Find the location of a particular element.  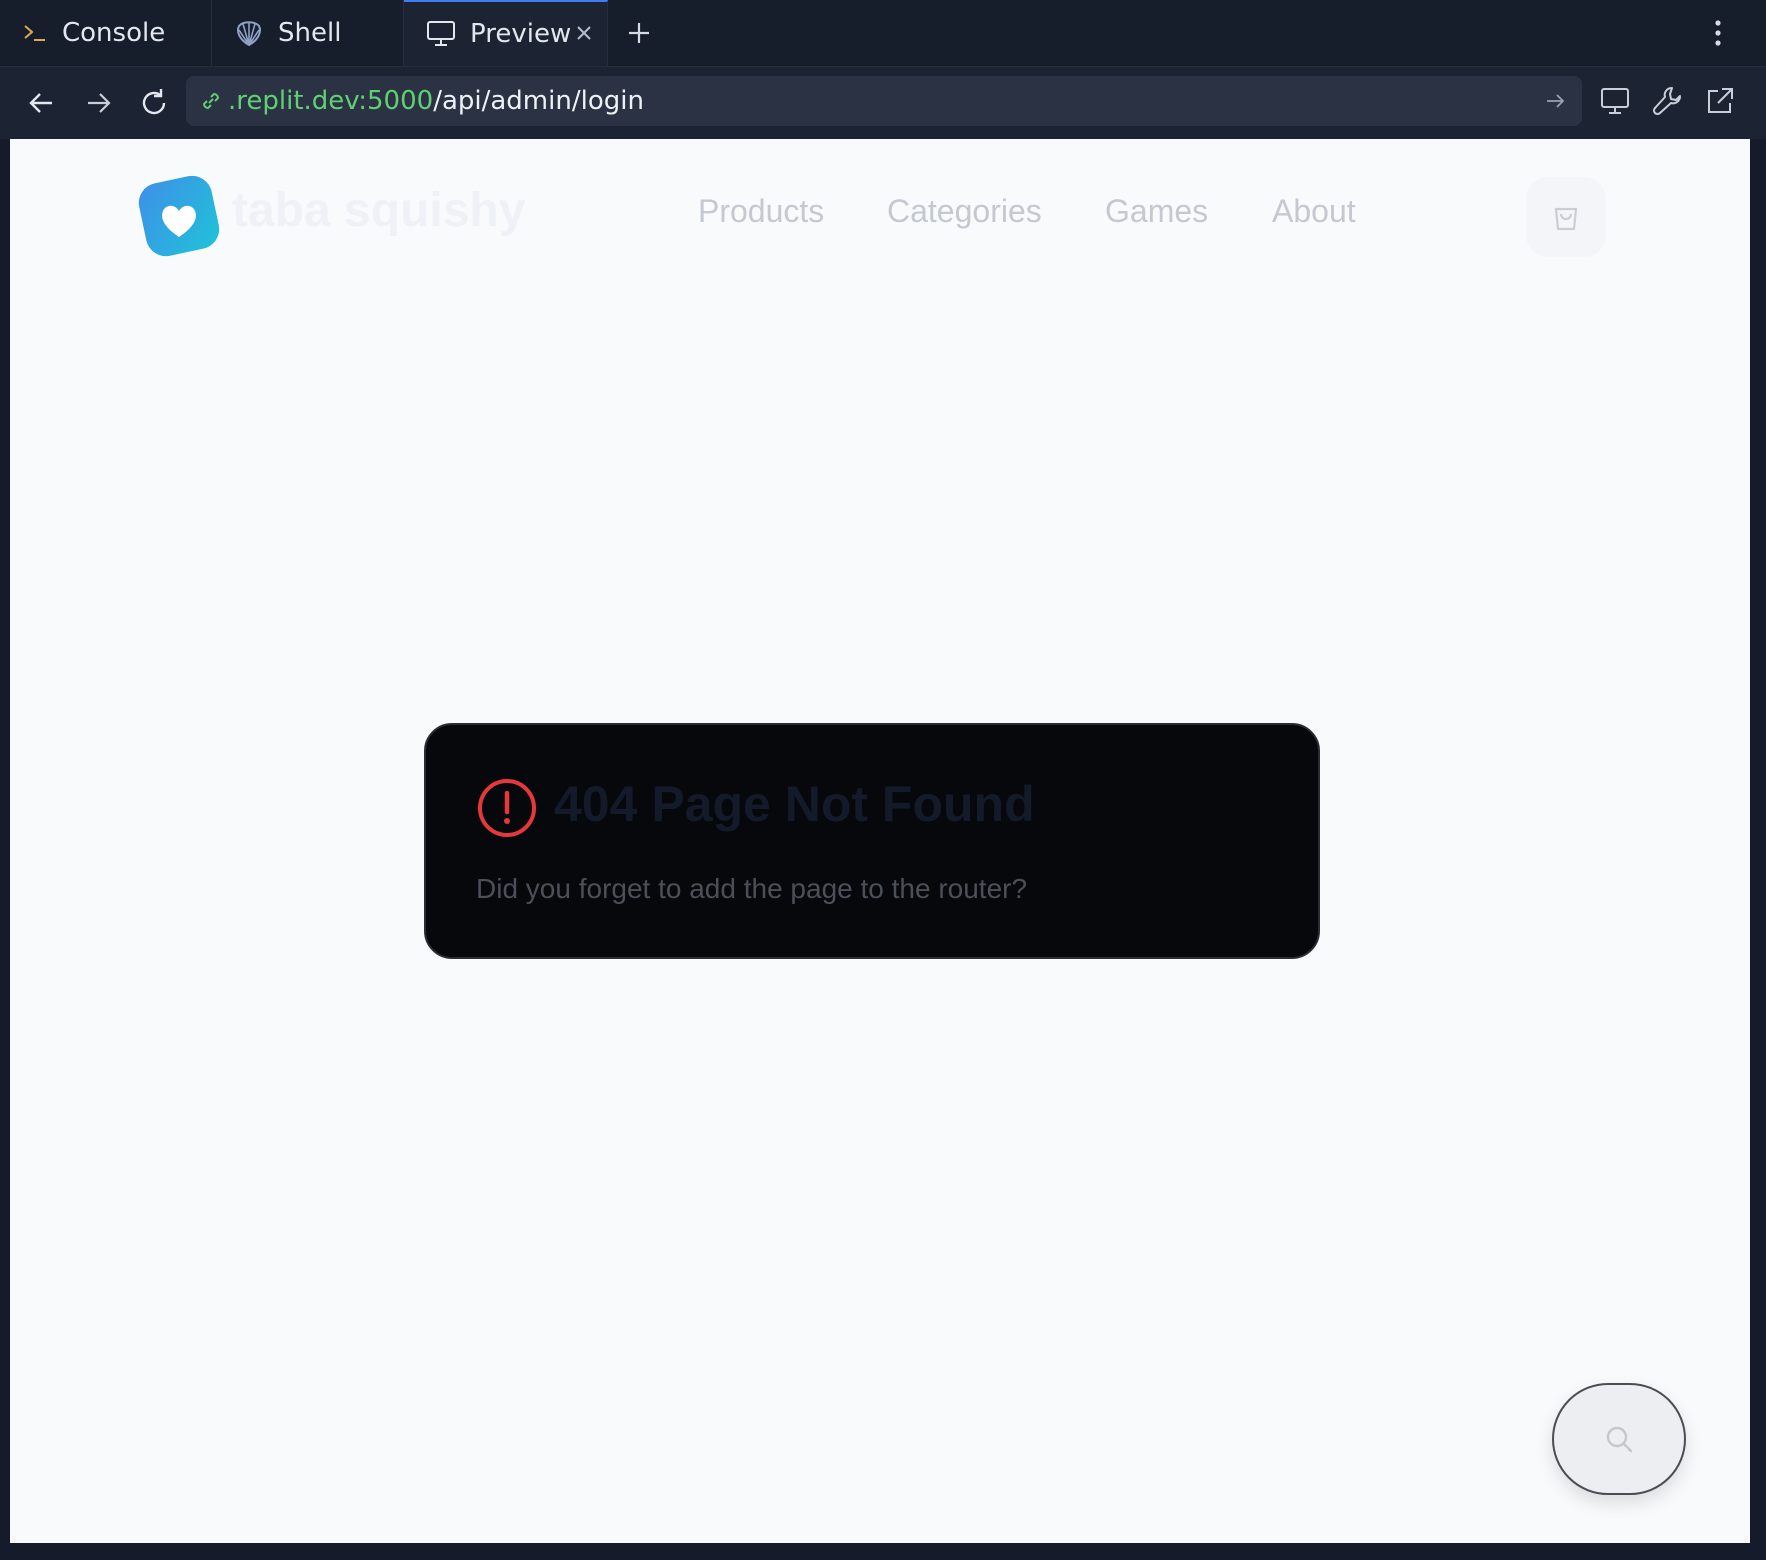

tab-console: Console is located at coordinates (106, 33).